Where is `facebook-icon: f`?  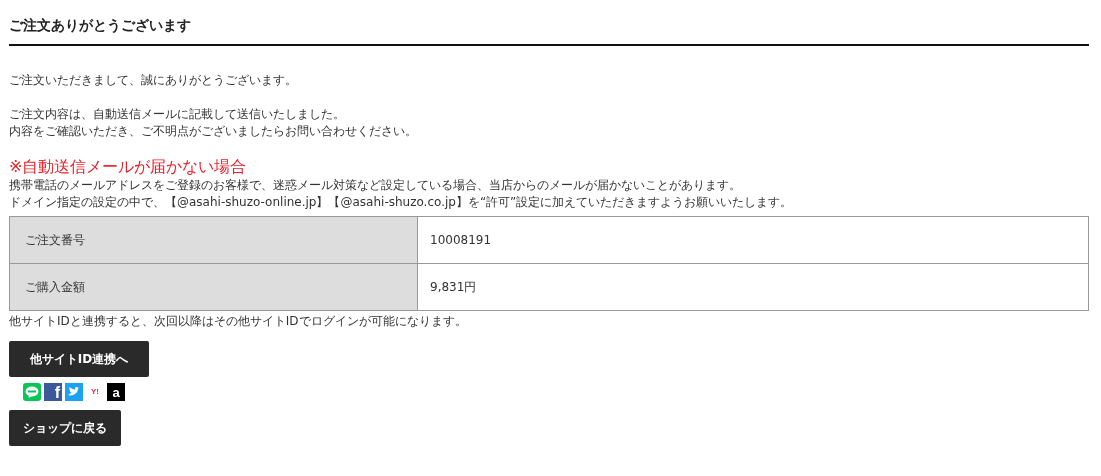 facebook-icon: f is located at coordinates (53, 392).